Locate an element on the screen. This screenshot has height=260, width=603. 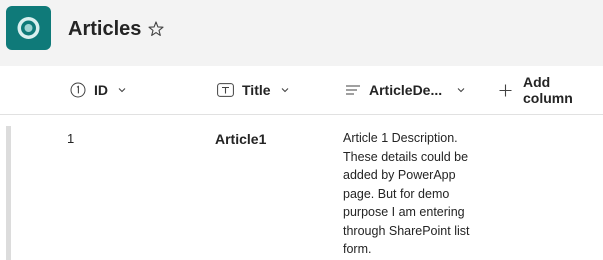
sharepoint-list-icon is located at coordinates (28, 28).